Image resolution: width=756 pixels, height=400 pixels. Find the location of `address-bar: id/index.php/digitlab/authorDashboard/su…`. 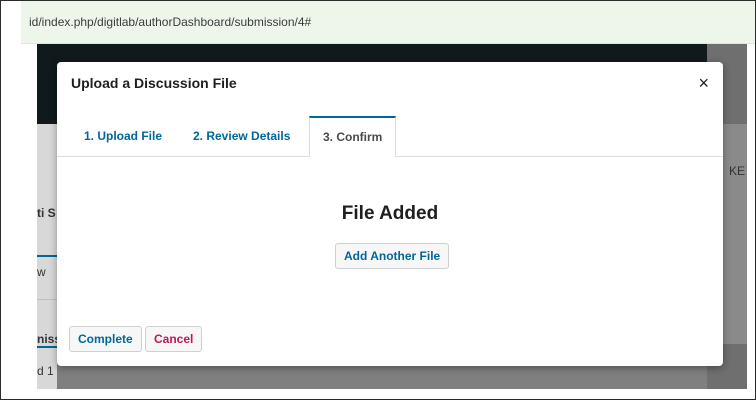

address-bar: id/index.php/digitlab/authorDashboard/su… is located at coordinates (388, 22).